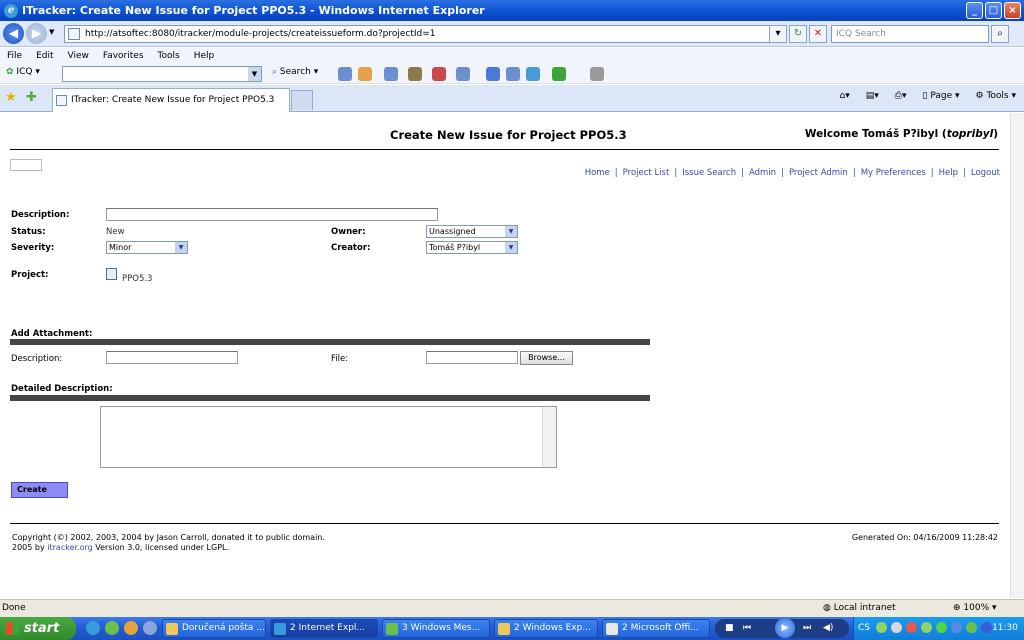  Describe the element at coordinates (39, 490) in the screenshot. I see `create-button: Create` at that location.